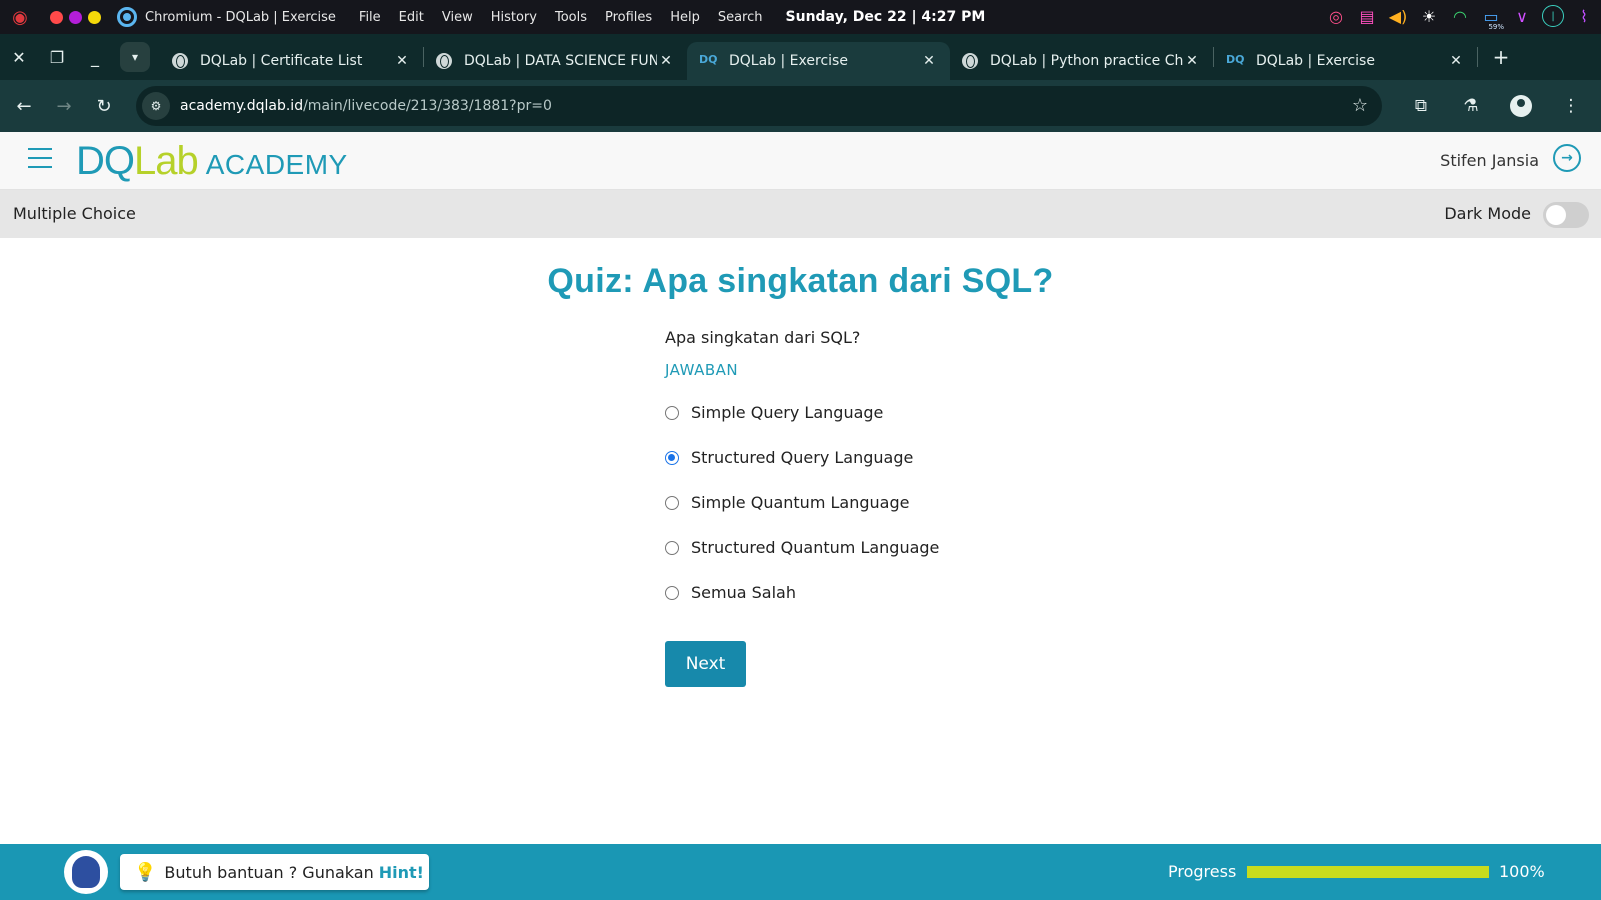 Image resolution: width=1601 pixels, height=900 pixels. Describe the element at coordinates (1336, 16) in the screenshot. I see `focus-icon: ◎` at that location.